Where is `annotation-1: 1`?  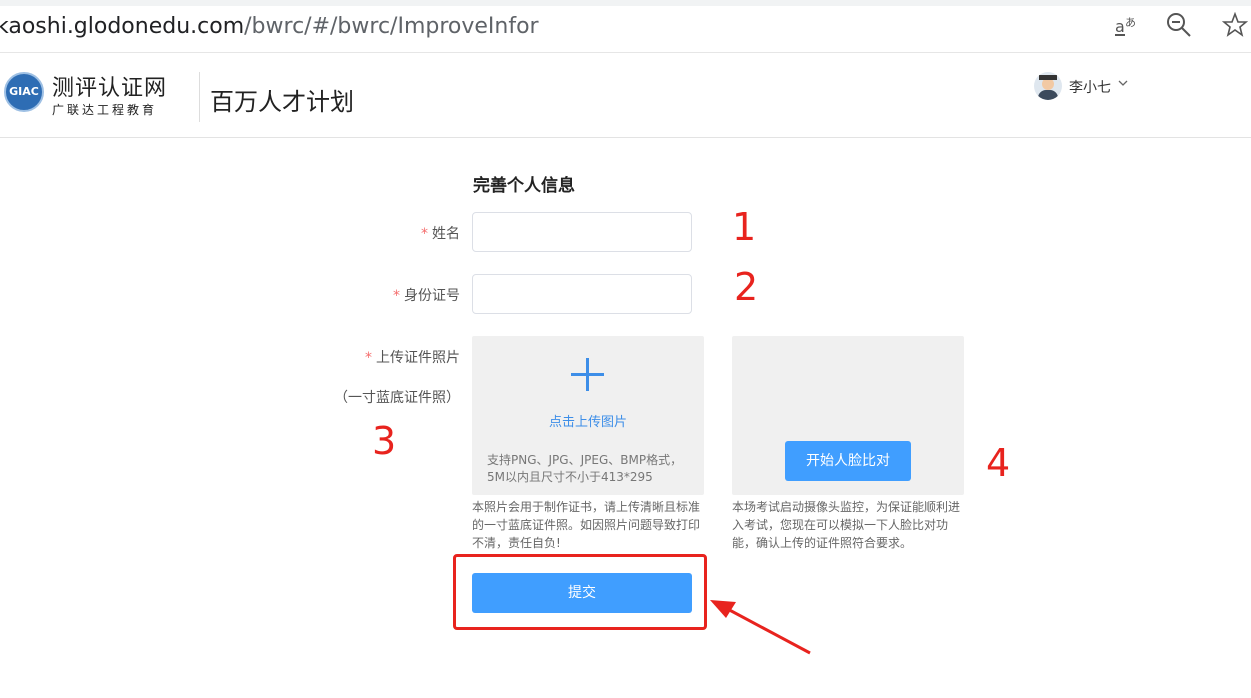
annotation-1: 1 is located at coordinates (744, 227).